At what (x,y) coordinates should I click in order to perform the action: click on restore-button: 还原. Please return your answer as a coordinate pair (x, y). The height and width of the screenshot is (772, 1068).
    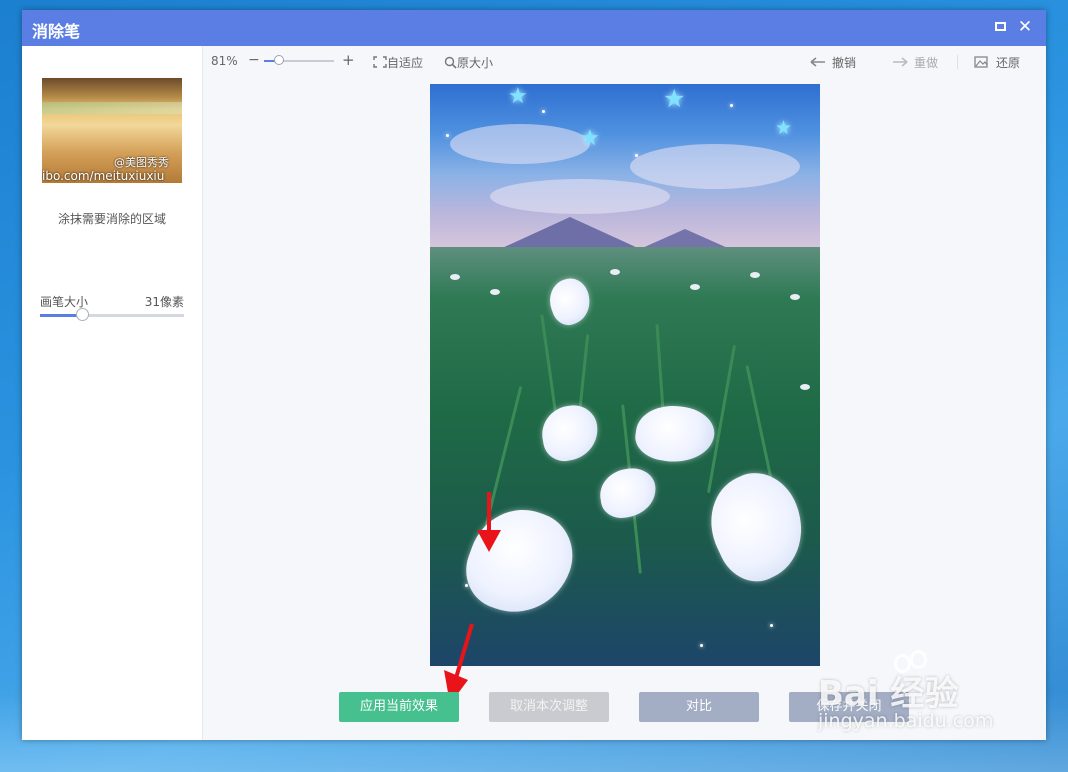
    Looking at the image, I should click on (997, 62).